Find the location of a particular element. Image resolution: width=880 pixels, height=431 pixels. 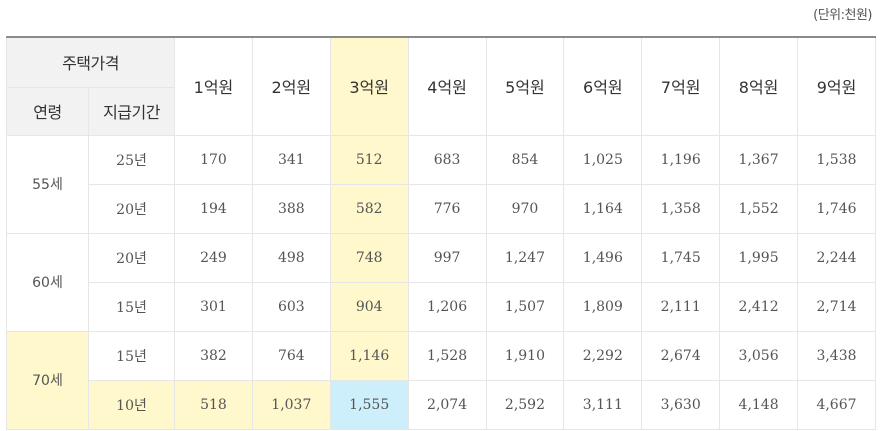

value-cell: 1,206 is located at coordinates (447, 306).